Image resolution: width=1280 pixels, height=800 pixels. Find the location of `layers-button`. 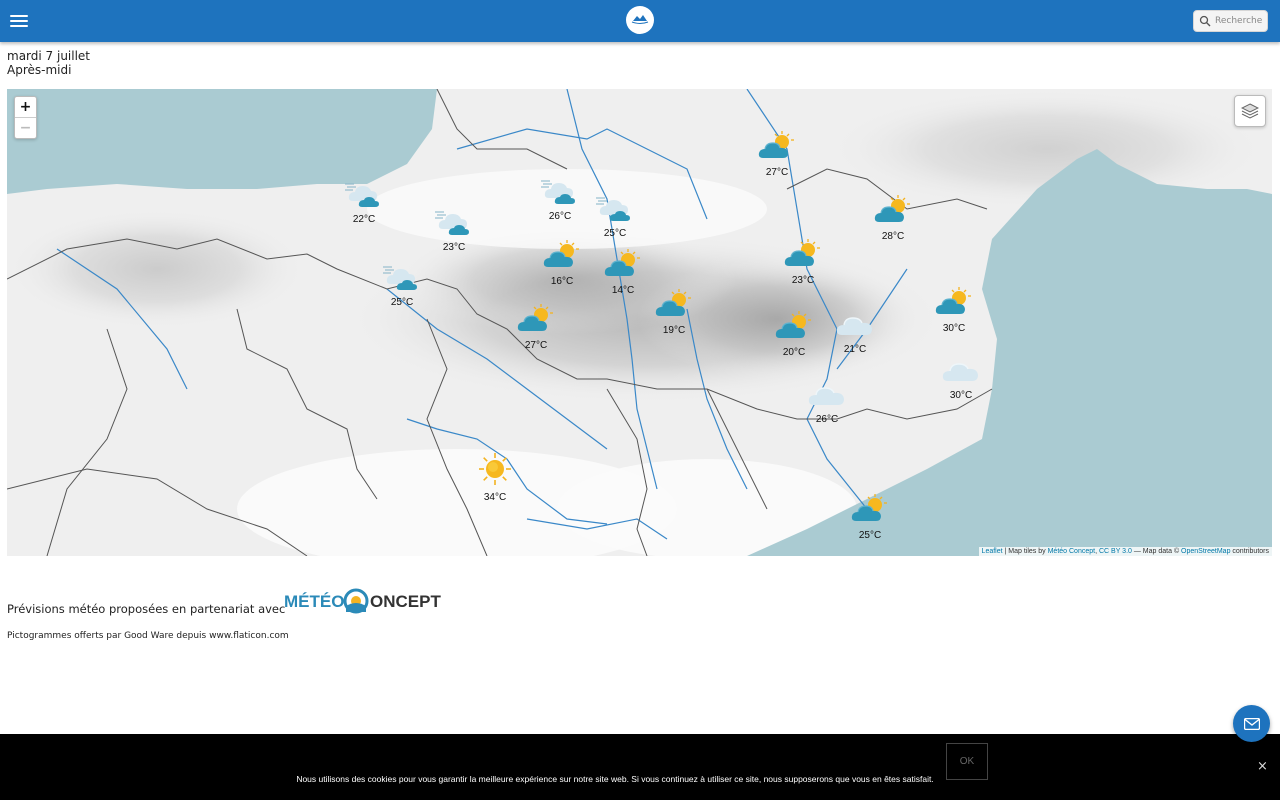

layers-button is located at coordinates (1250, 111).